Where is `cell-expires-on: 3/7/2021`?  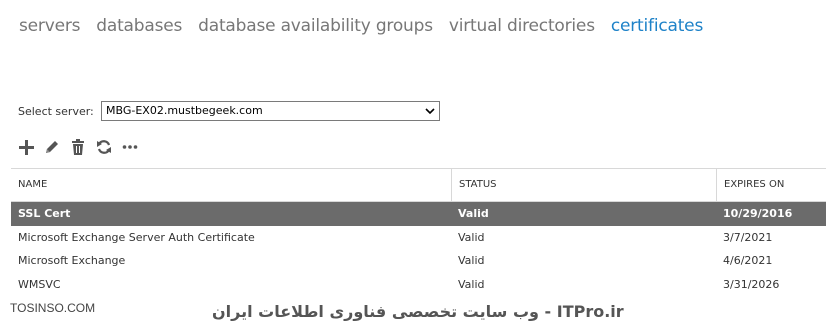
cell-expires-on: 3/7/2021 is located at coordinates (748, 237).